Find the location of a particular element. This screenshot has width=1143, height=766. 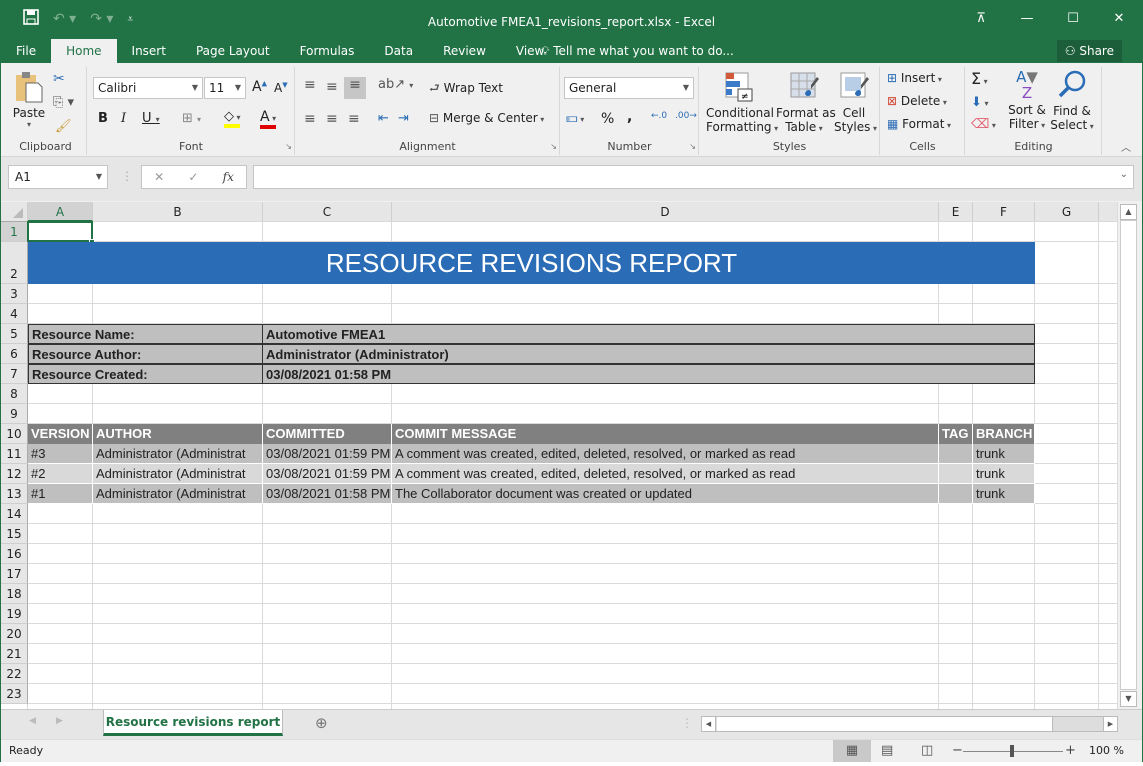

increase-font-size-icon: A▲ is located at coordinates (259, 87).